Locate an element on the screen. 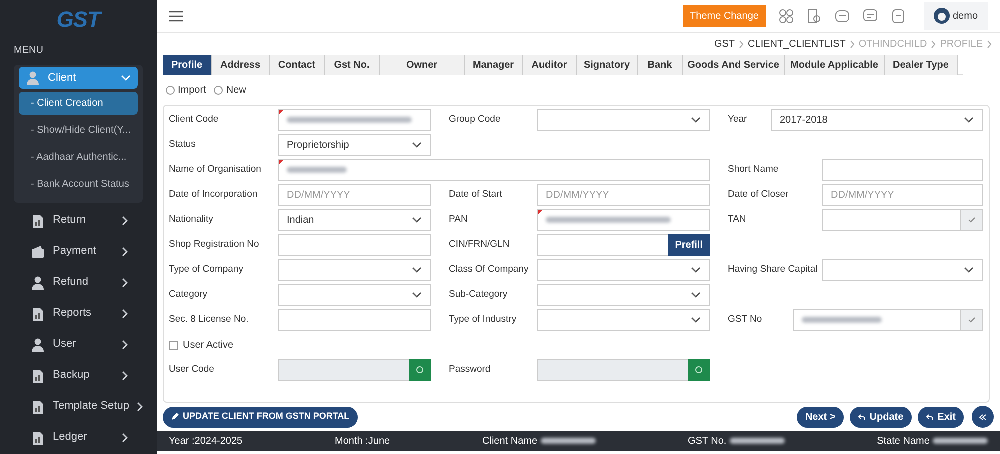  input-field: Prefill is located at coordinates (623, 245).